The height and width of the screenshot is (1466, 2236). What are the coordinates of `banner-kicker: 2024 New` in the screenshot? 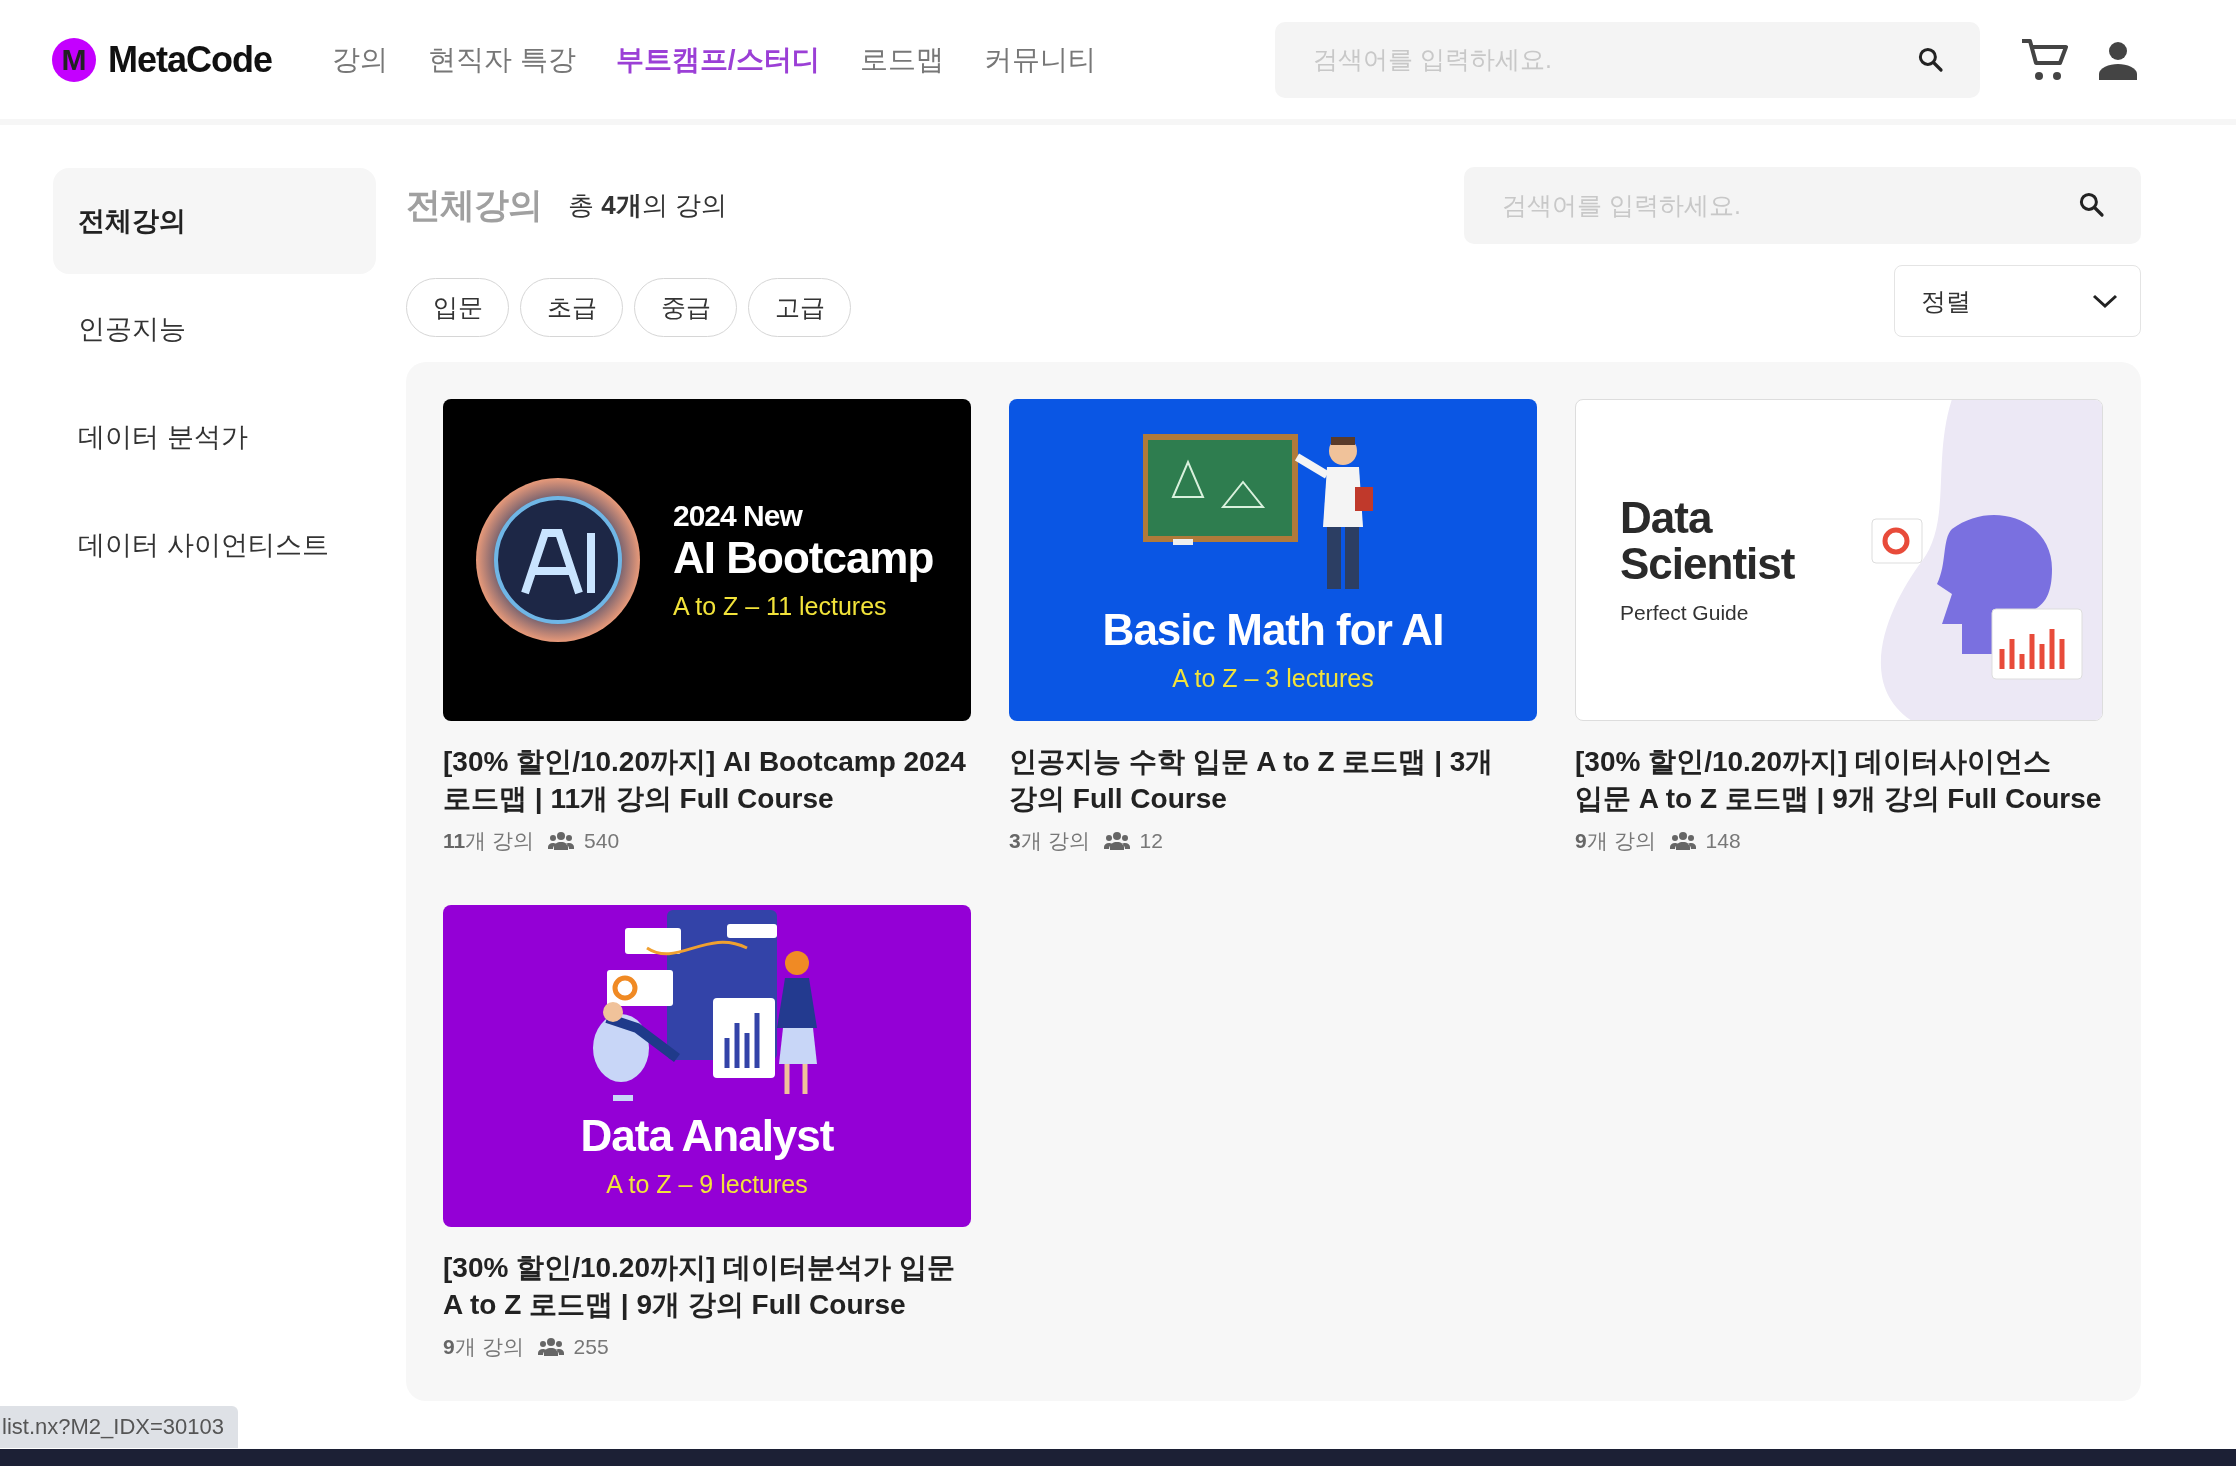 It's located at (738, 516).